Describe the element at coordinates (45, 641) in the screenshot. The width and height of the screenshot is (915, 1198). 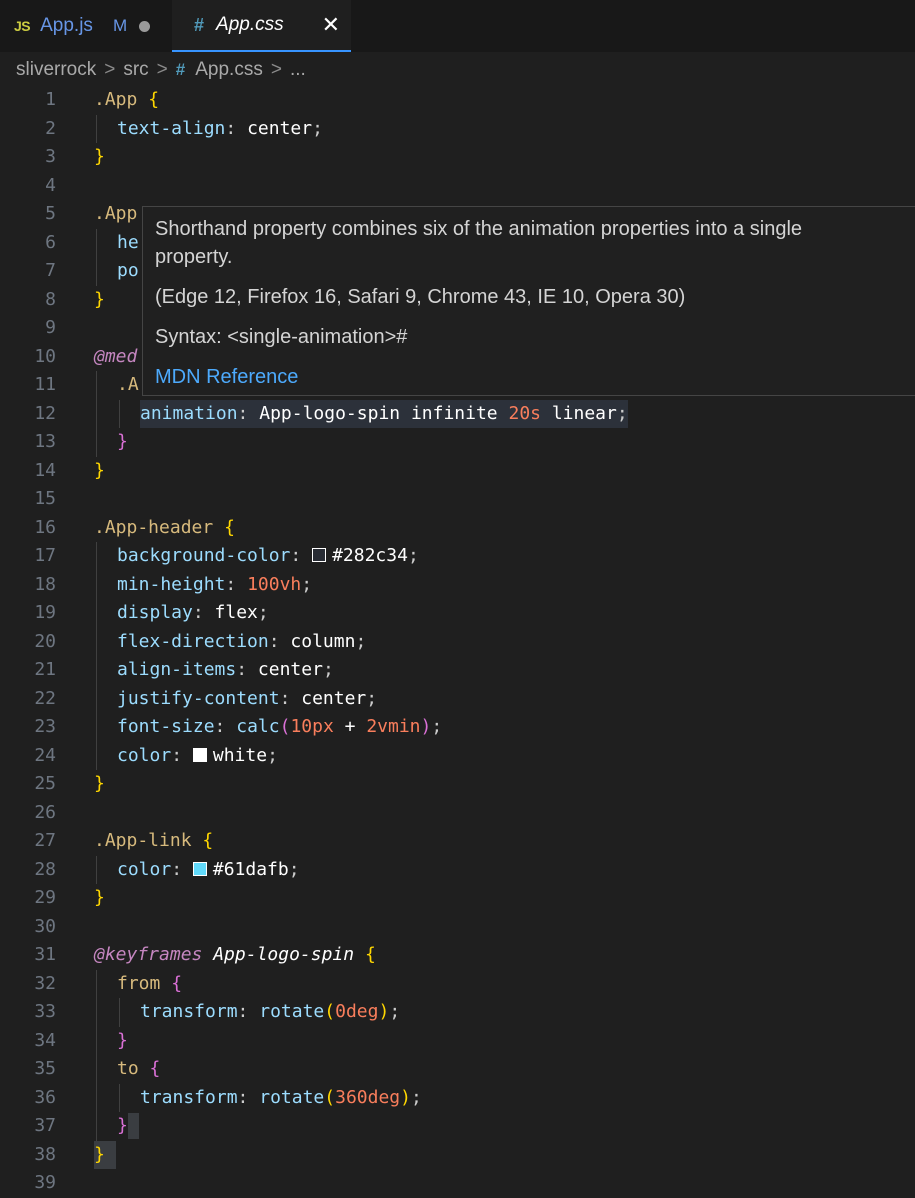
I see `line-number: 20` at that location.